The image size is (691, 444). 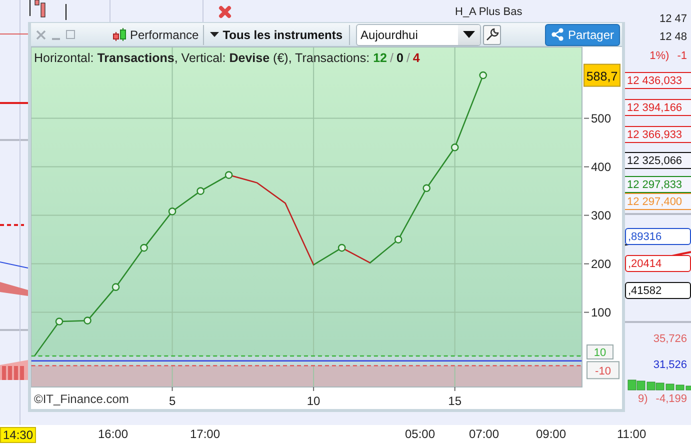 I want to click on price-label: ,89316, so click(x=645, y=236).